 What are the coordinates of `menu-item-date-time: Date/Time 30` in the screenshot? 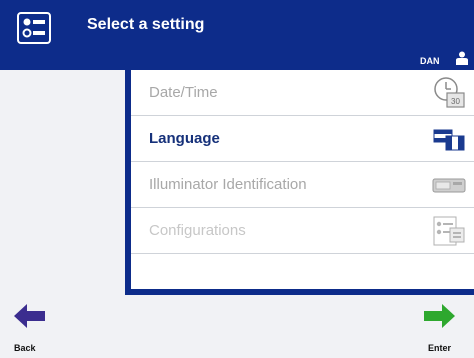 It's located at (302, 93).